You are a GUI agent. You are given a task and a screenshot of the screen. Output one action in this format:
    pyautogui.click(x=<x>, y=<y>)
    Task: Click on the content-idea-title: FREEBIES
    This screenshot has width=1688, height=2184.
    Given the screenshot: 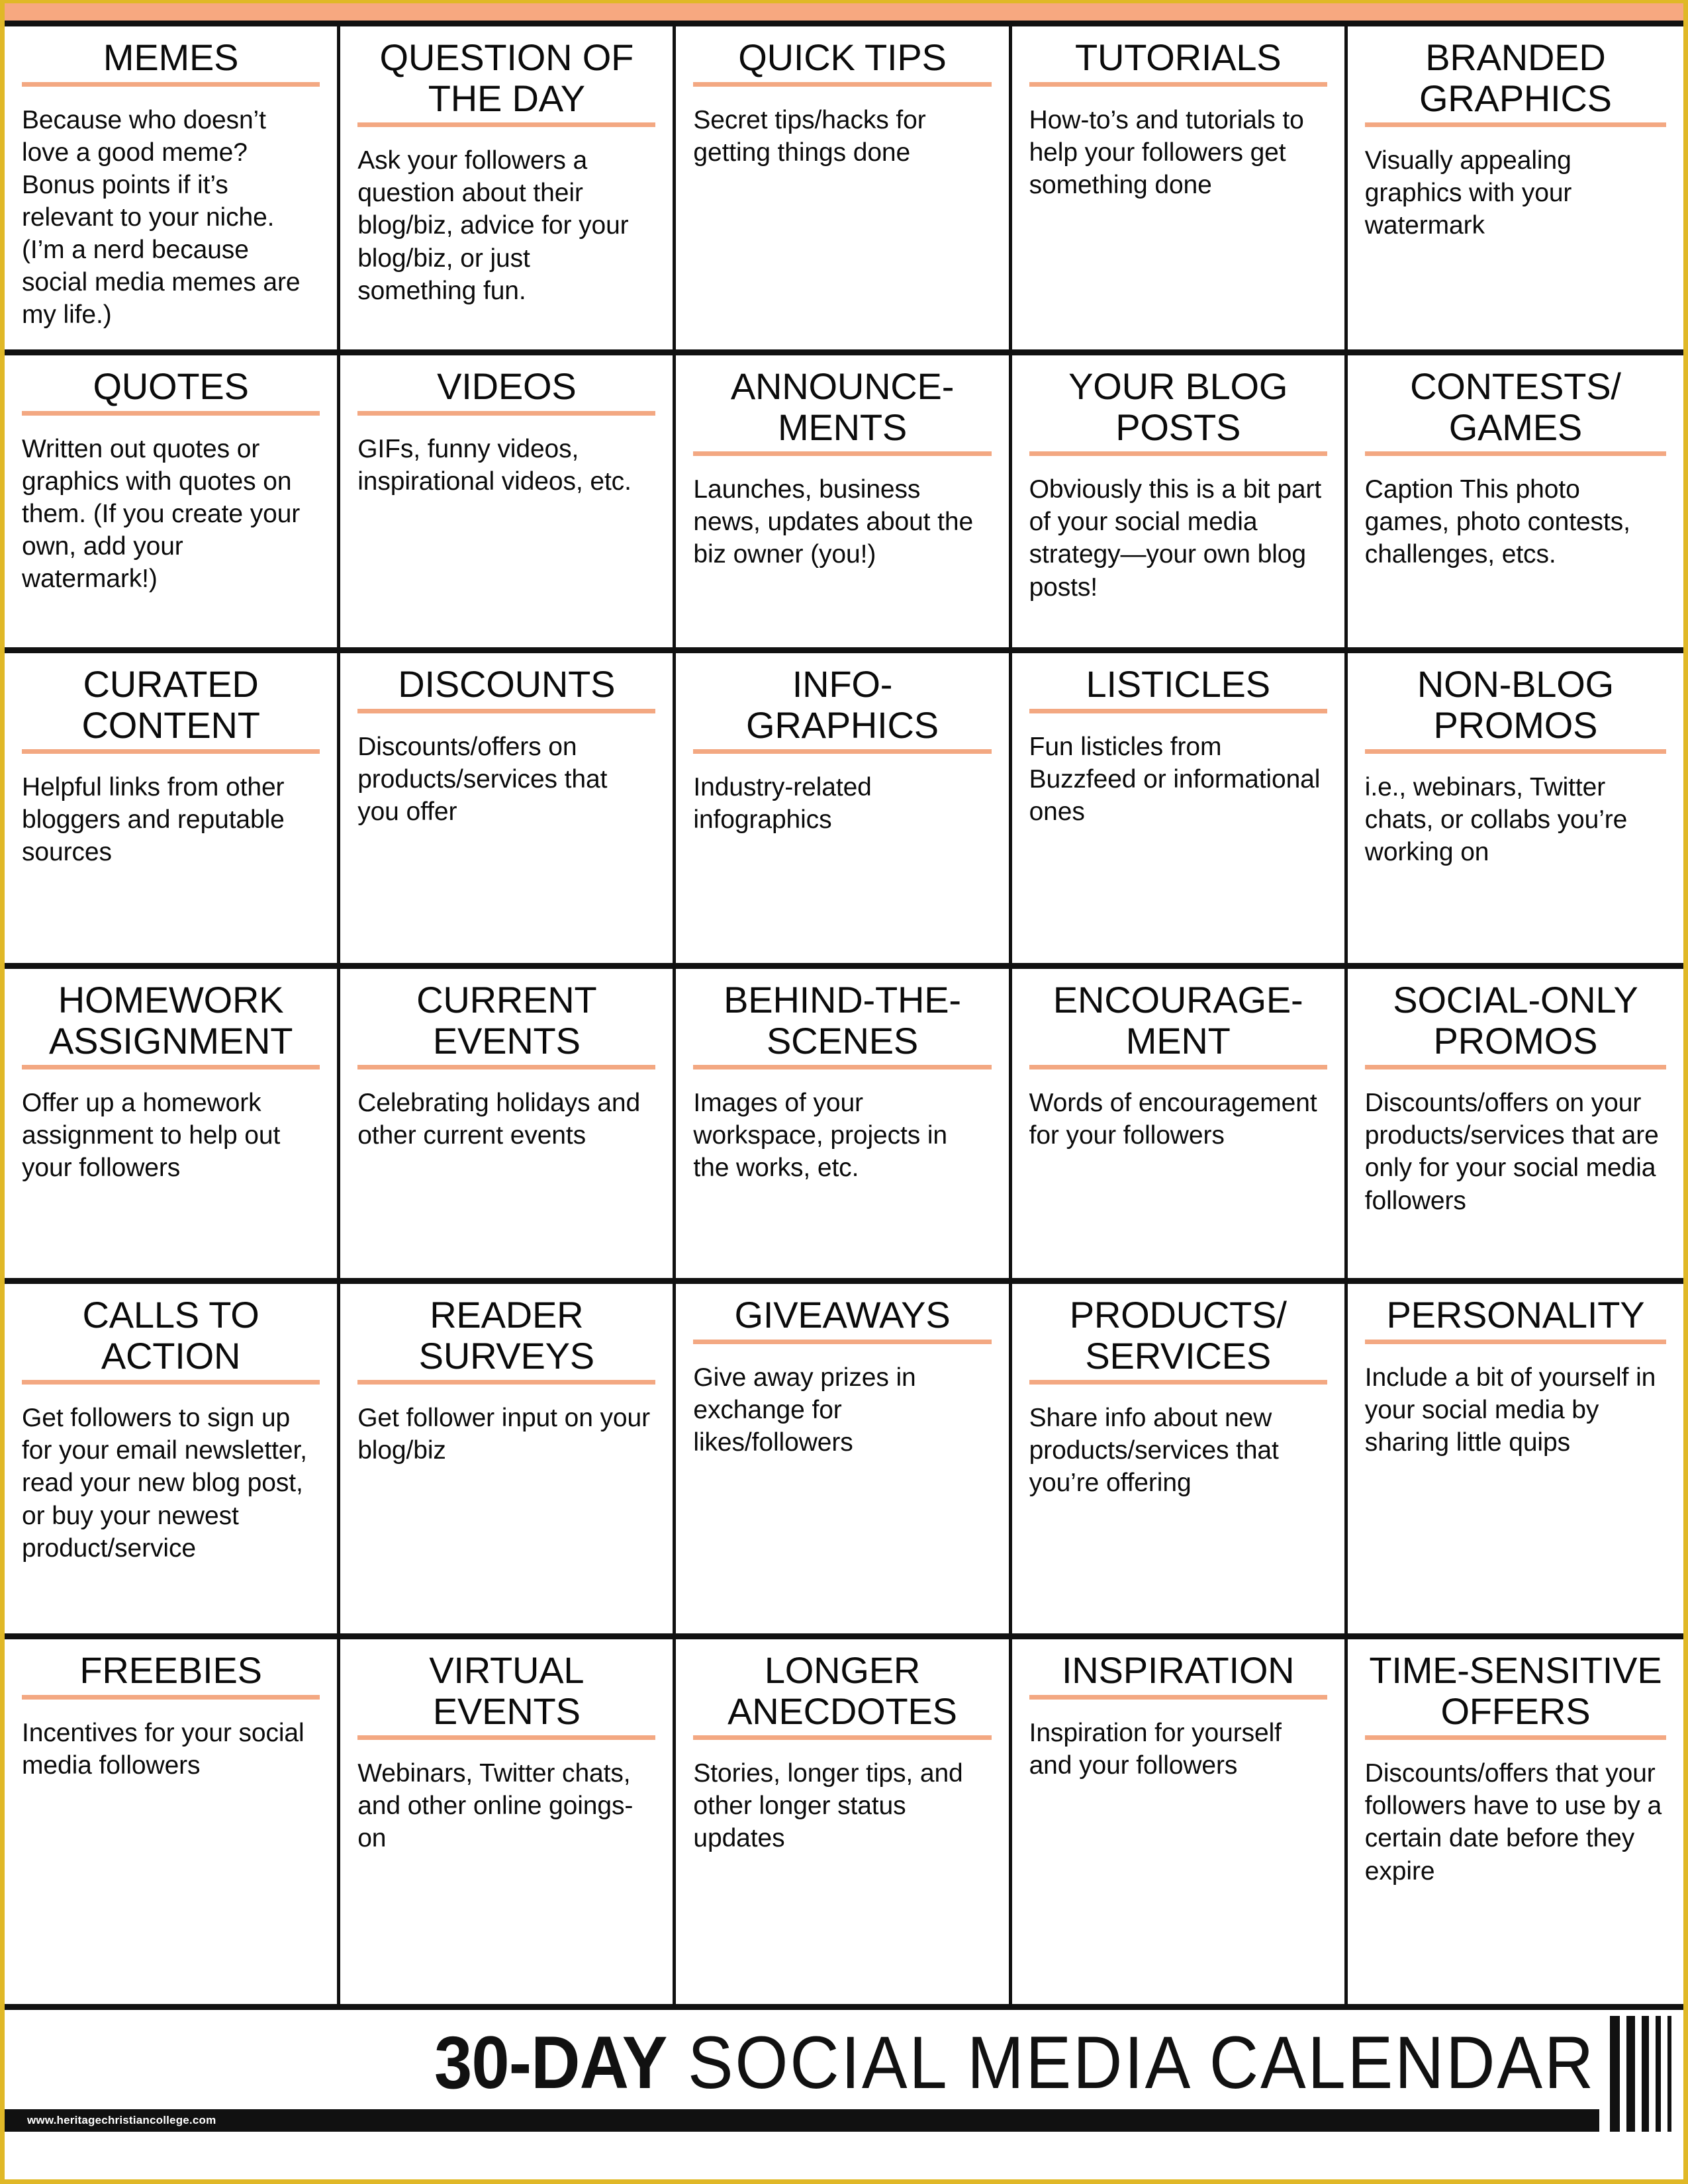 What is the action you would take?
    pyautogui.click(x=170, y=1670)
    